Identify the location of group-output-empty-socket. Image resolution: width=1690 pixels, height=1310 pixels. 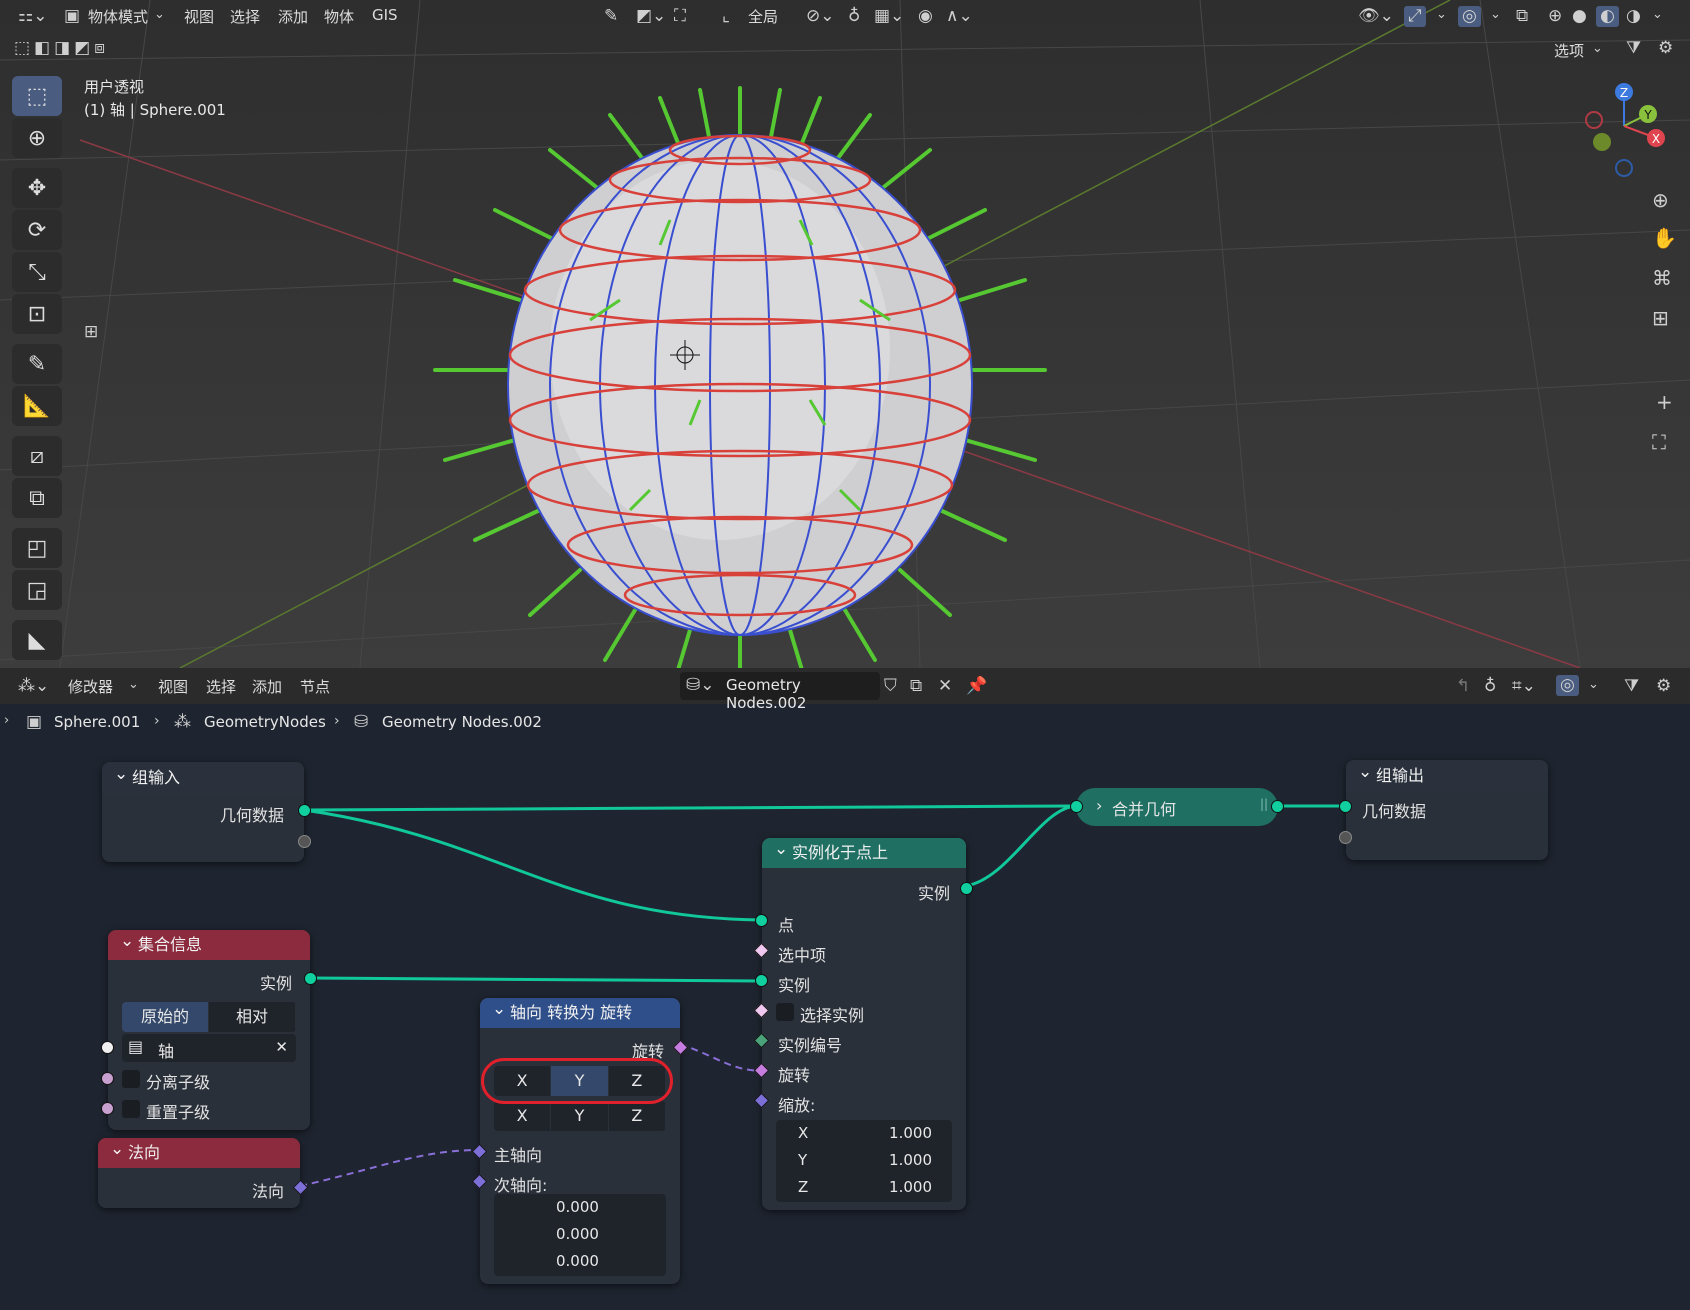
(1345, 837).